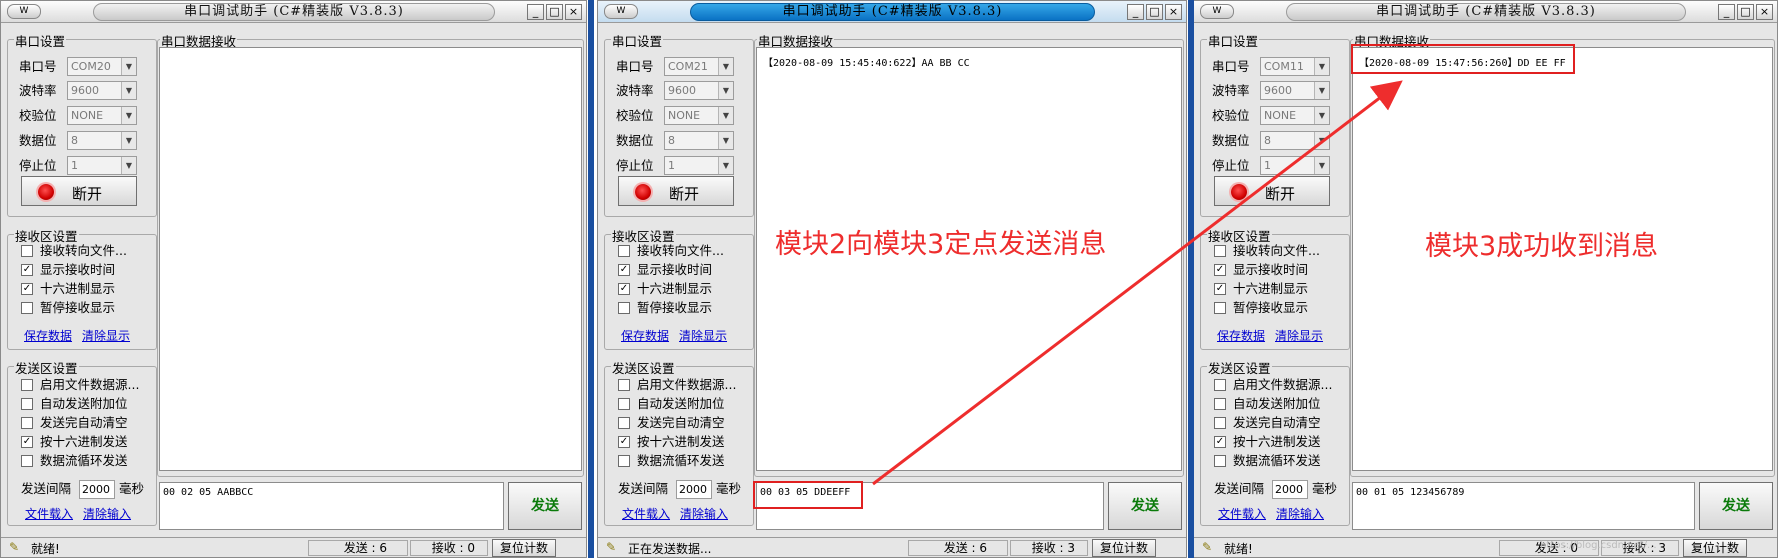  I want to click on port-select: COM21 ▼, so click(699, 66).